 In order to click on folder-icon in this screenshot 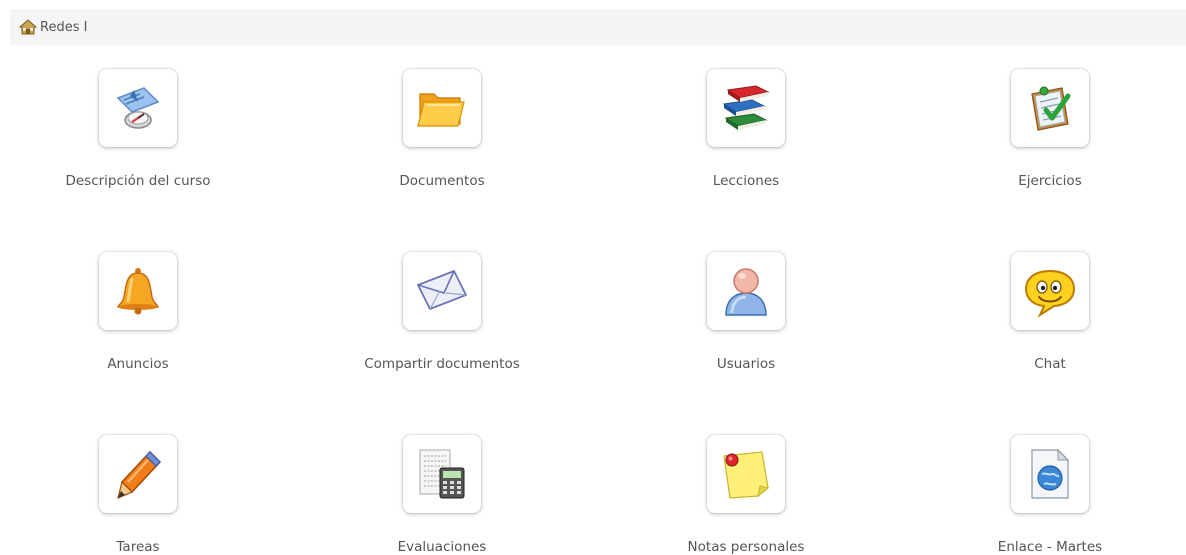, I will do `click(441, 110)`.